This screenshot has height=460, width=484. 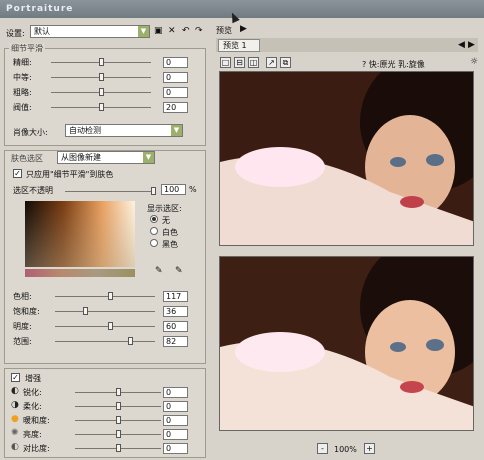 What do you see at coordinates (124, 130) in the screenshot?
I see `portrait-size-select: 自动检测 ▼` at bounding box center [124, 130].